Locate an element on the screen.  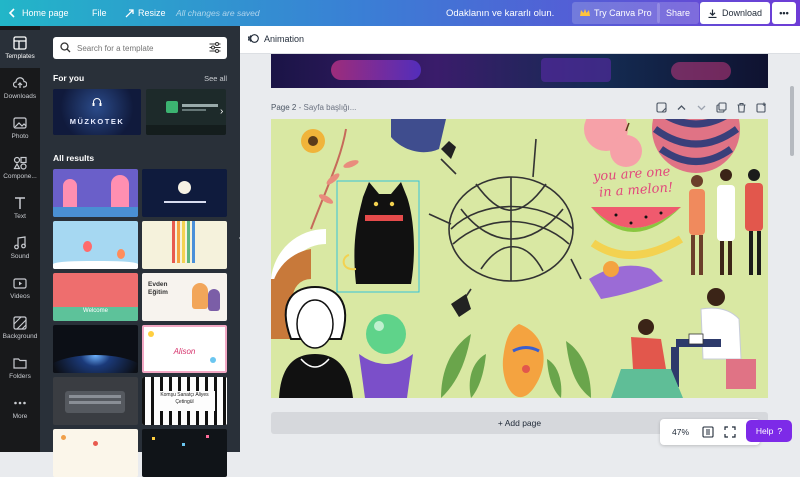
for-you-template-1: MÜZKOTEK is located at coordinates (97, 112).